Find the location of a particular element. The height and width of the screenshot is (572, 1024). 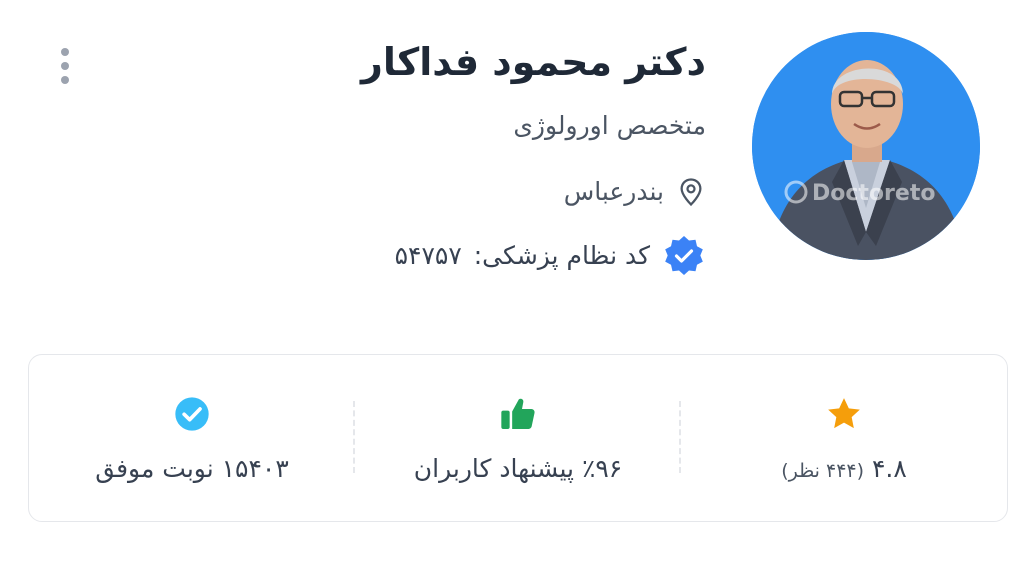

rating-value: ۴.۸ is located at coordinates (889, 468).